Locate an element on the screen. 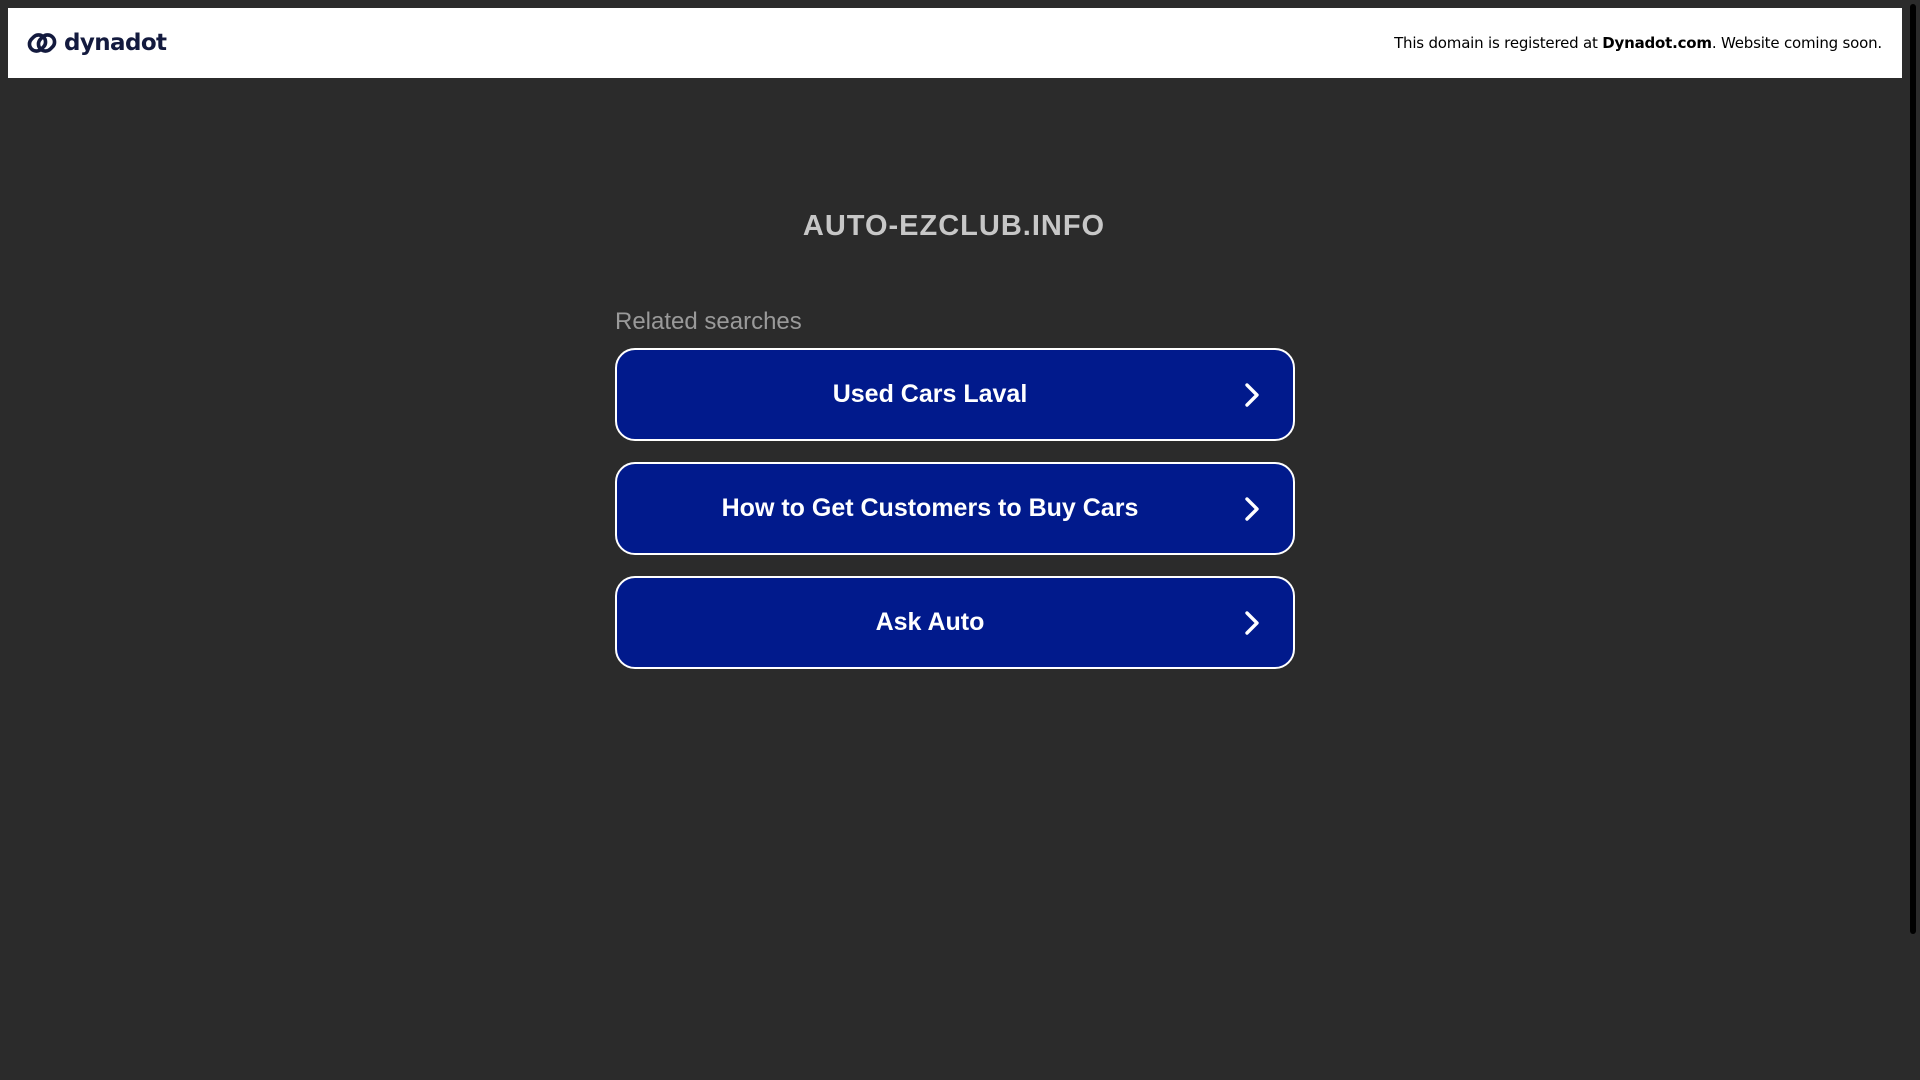 This screenshot has height=1080, width=1920. notice-prefix: This domain is registered at is located at coordinates (1498, 43).